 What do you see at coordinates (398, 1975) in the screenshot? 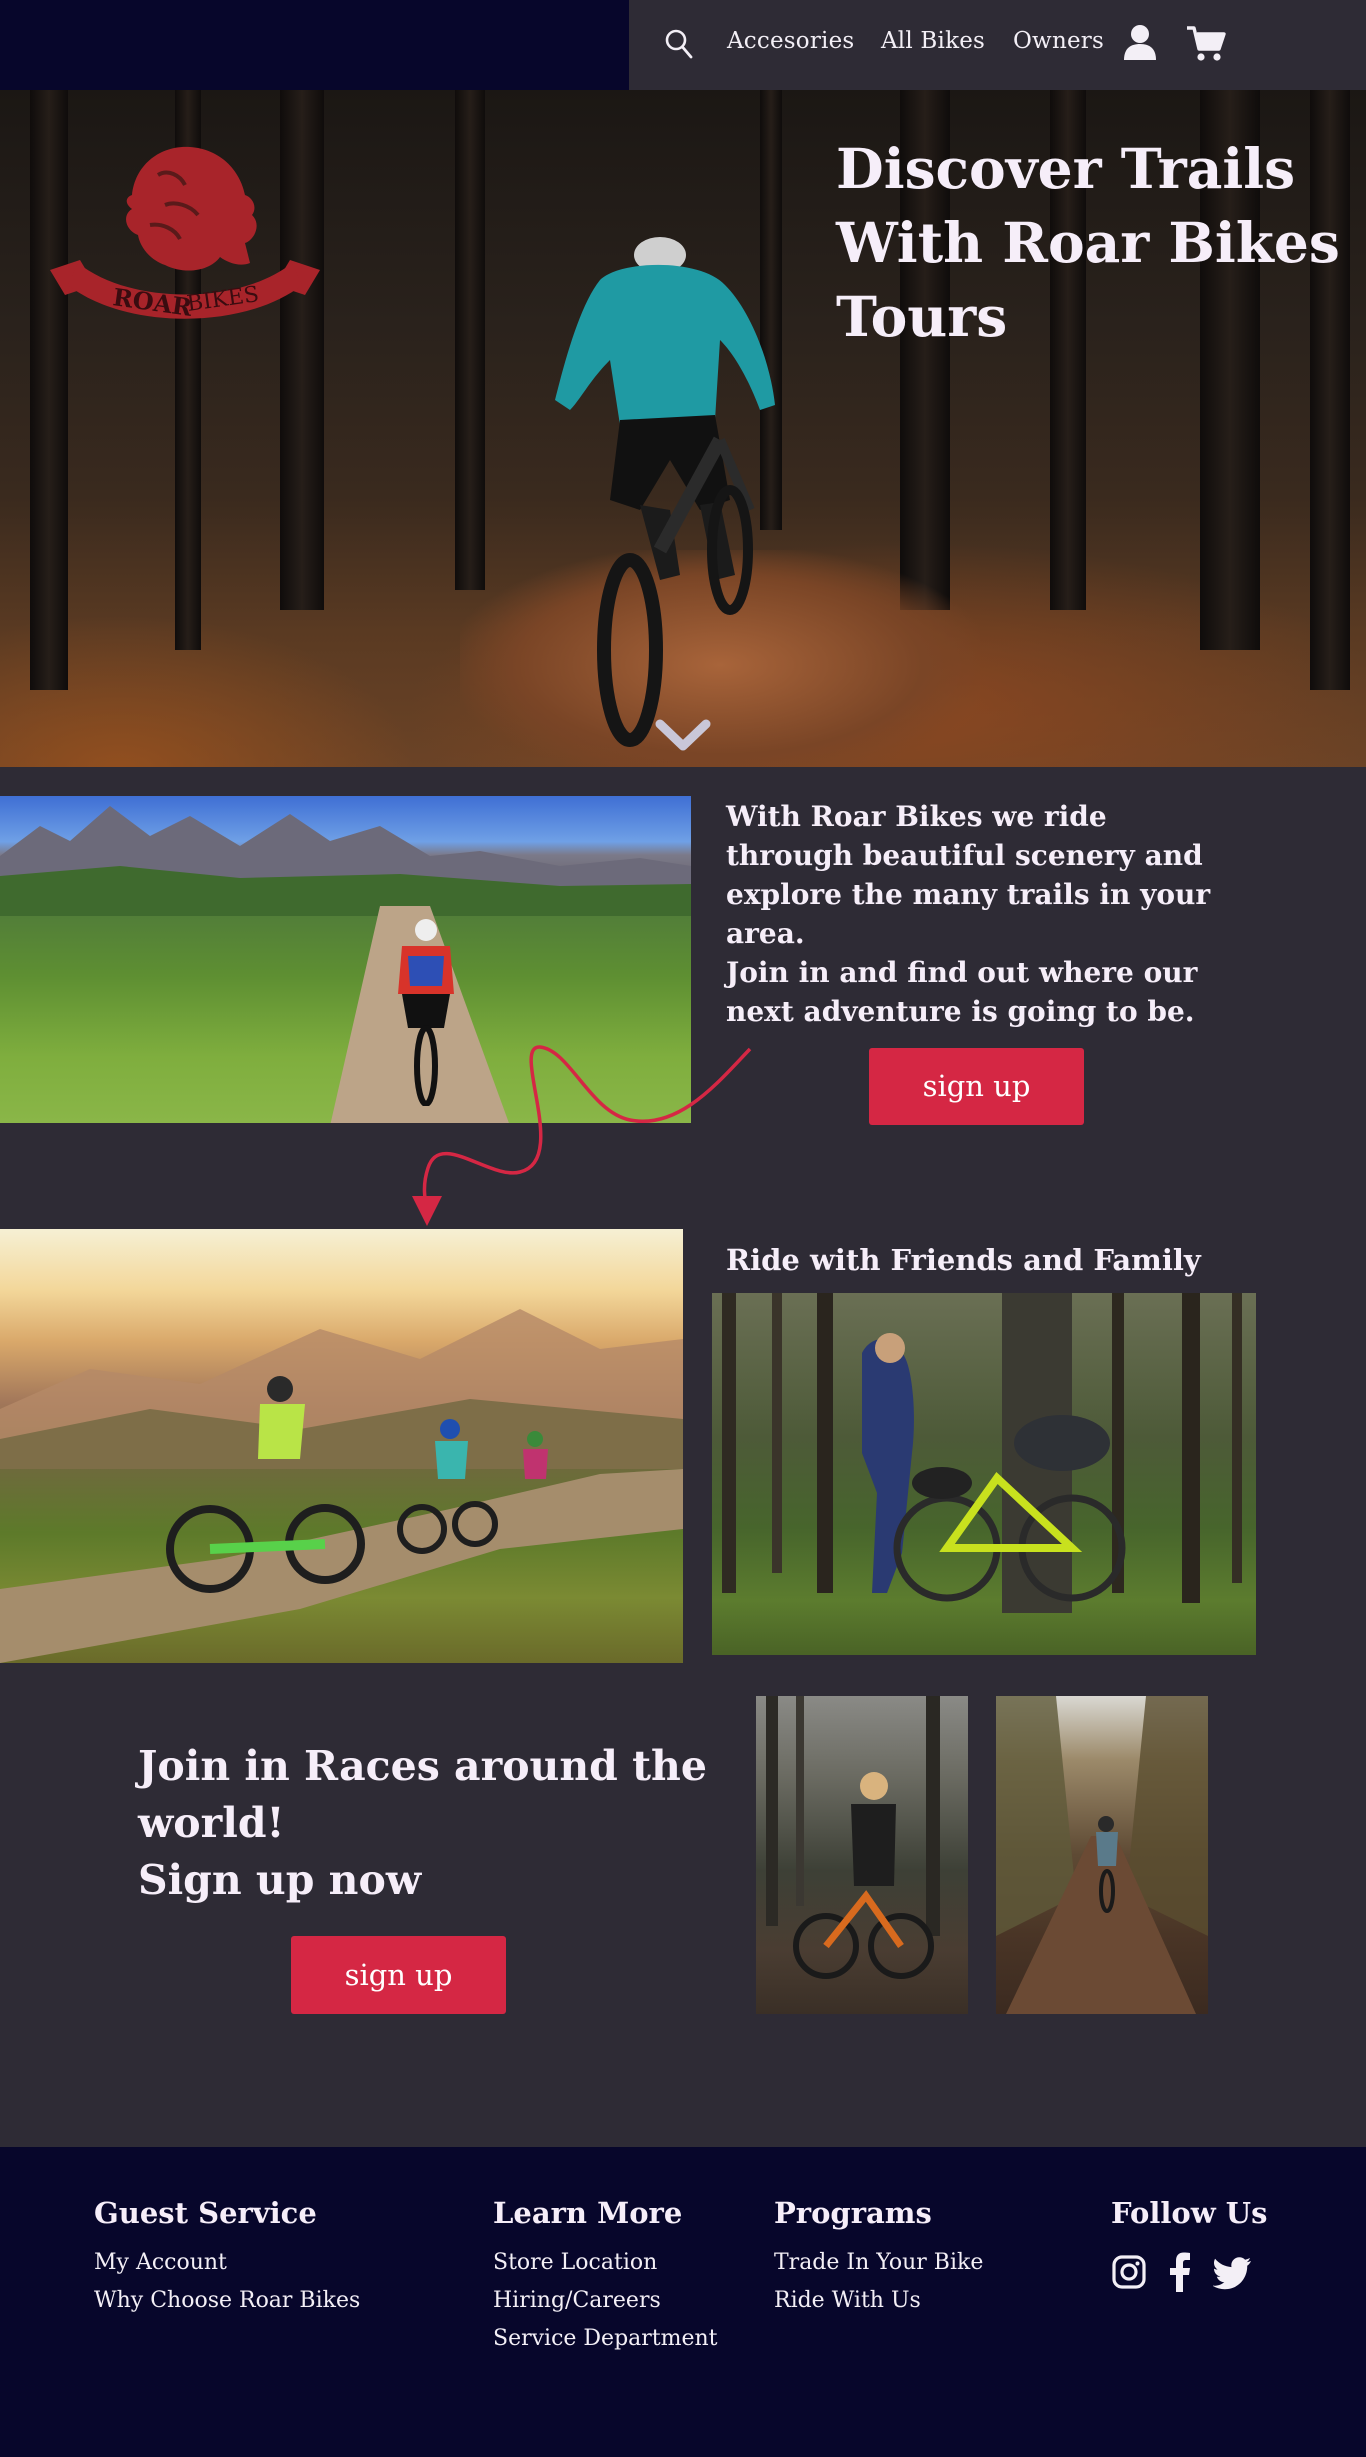
I see `races-sign-up-button: sign up` at bounding box center [398, 1975].